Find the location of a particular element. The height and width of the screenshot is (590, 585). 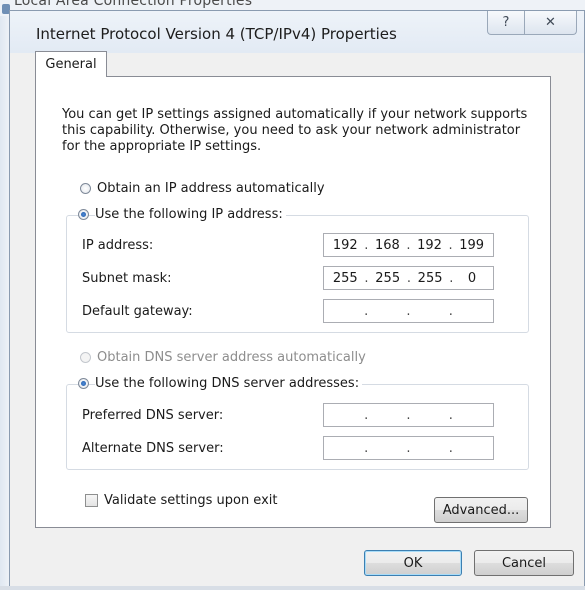

help-button: ? is located at coordinates (506, 23).